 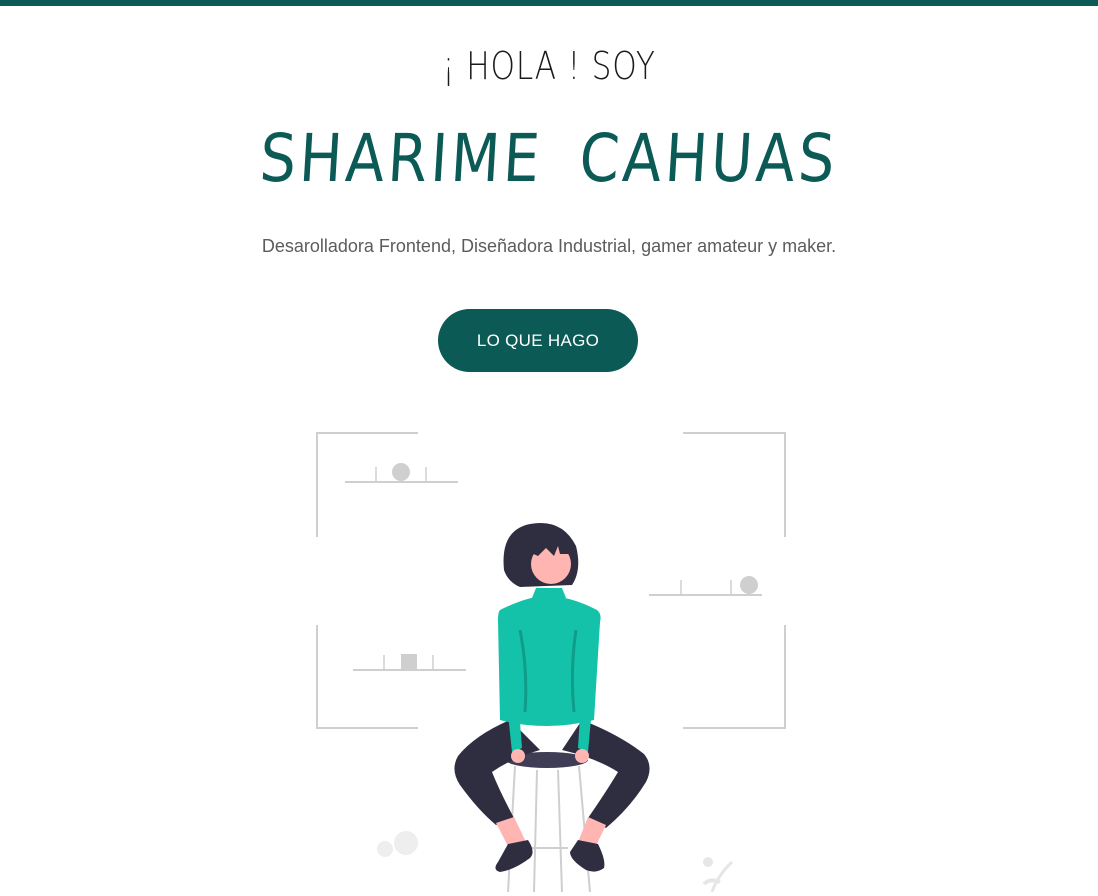 What do you see at coordinates (549, 66) in the screenshot?
I see `hero-greeting: ¡ HOLA ! SOY` at bounding box center [549, 66].